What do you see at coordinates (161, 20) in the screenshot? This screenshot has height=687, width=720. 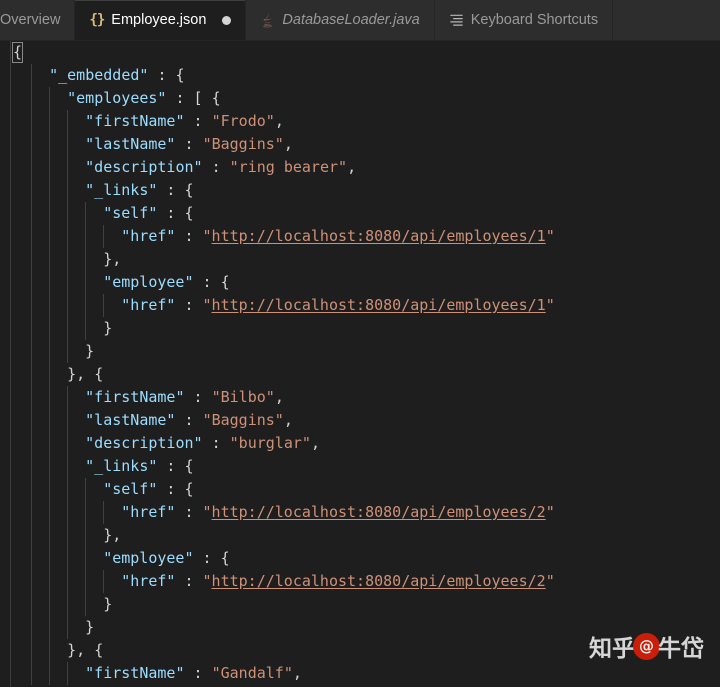 I see `tab-employee-json: {} Employee.json` at bounding box center [161, 20].